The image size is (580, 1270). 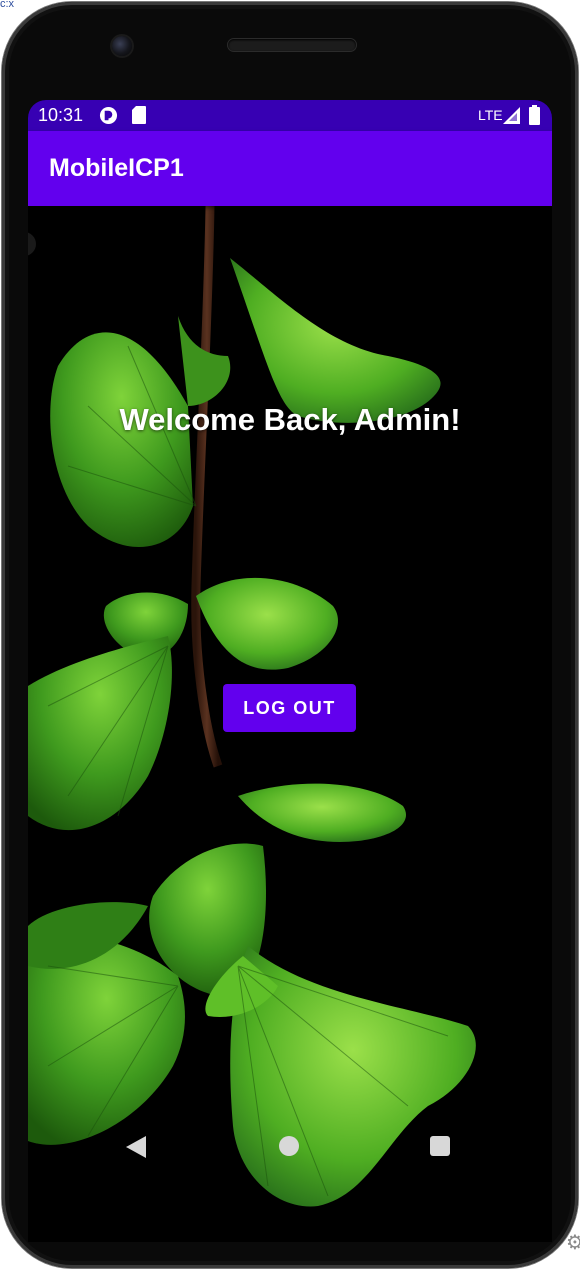 What do you see at coordinates (292, 45) in the screenshot?
I see `earpiece-speaker` at bounding box center [292, 45].